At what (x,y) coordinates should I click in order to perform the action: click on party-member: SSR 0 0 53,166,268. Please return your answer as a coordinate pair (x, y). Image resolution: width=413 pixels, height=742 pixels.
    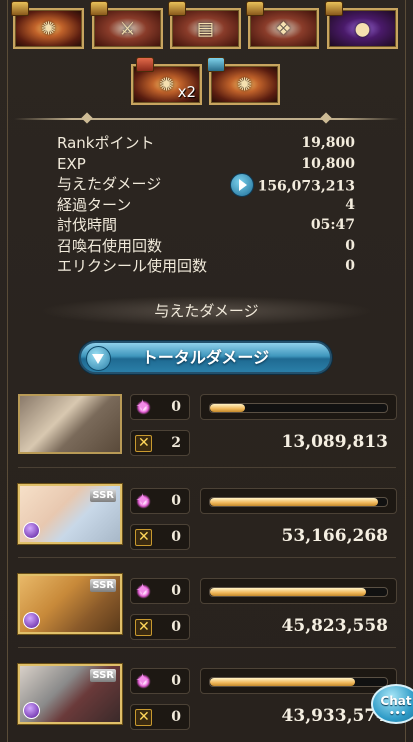
    Looking at the image, I should click on (207, 522).